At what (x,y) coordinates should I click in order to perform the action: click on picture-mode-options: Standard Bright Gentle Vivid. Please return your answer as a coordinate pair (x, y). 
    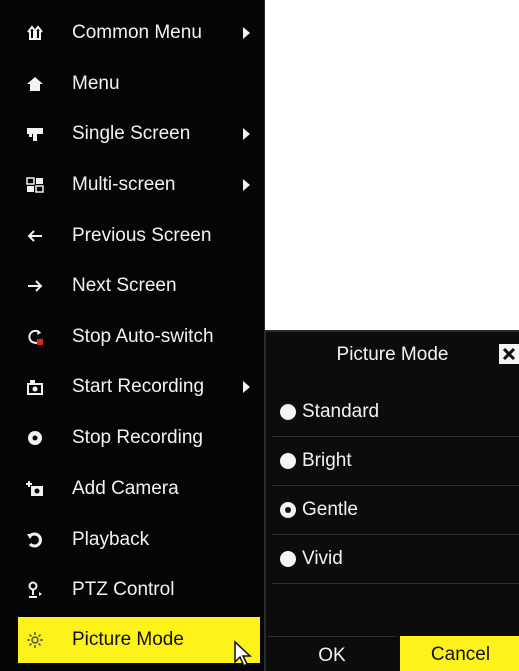
    Looking at the image, I should click on (395, 486).